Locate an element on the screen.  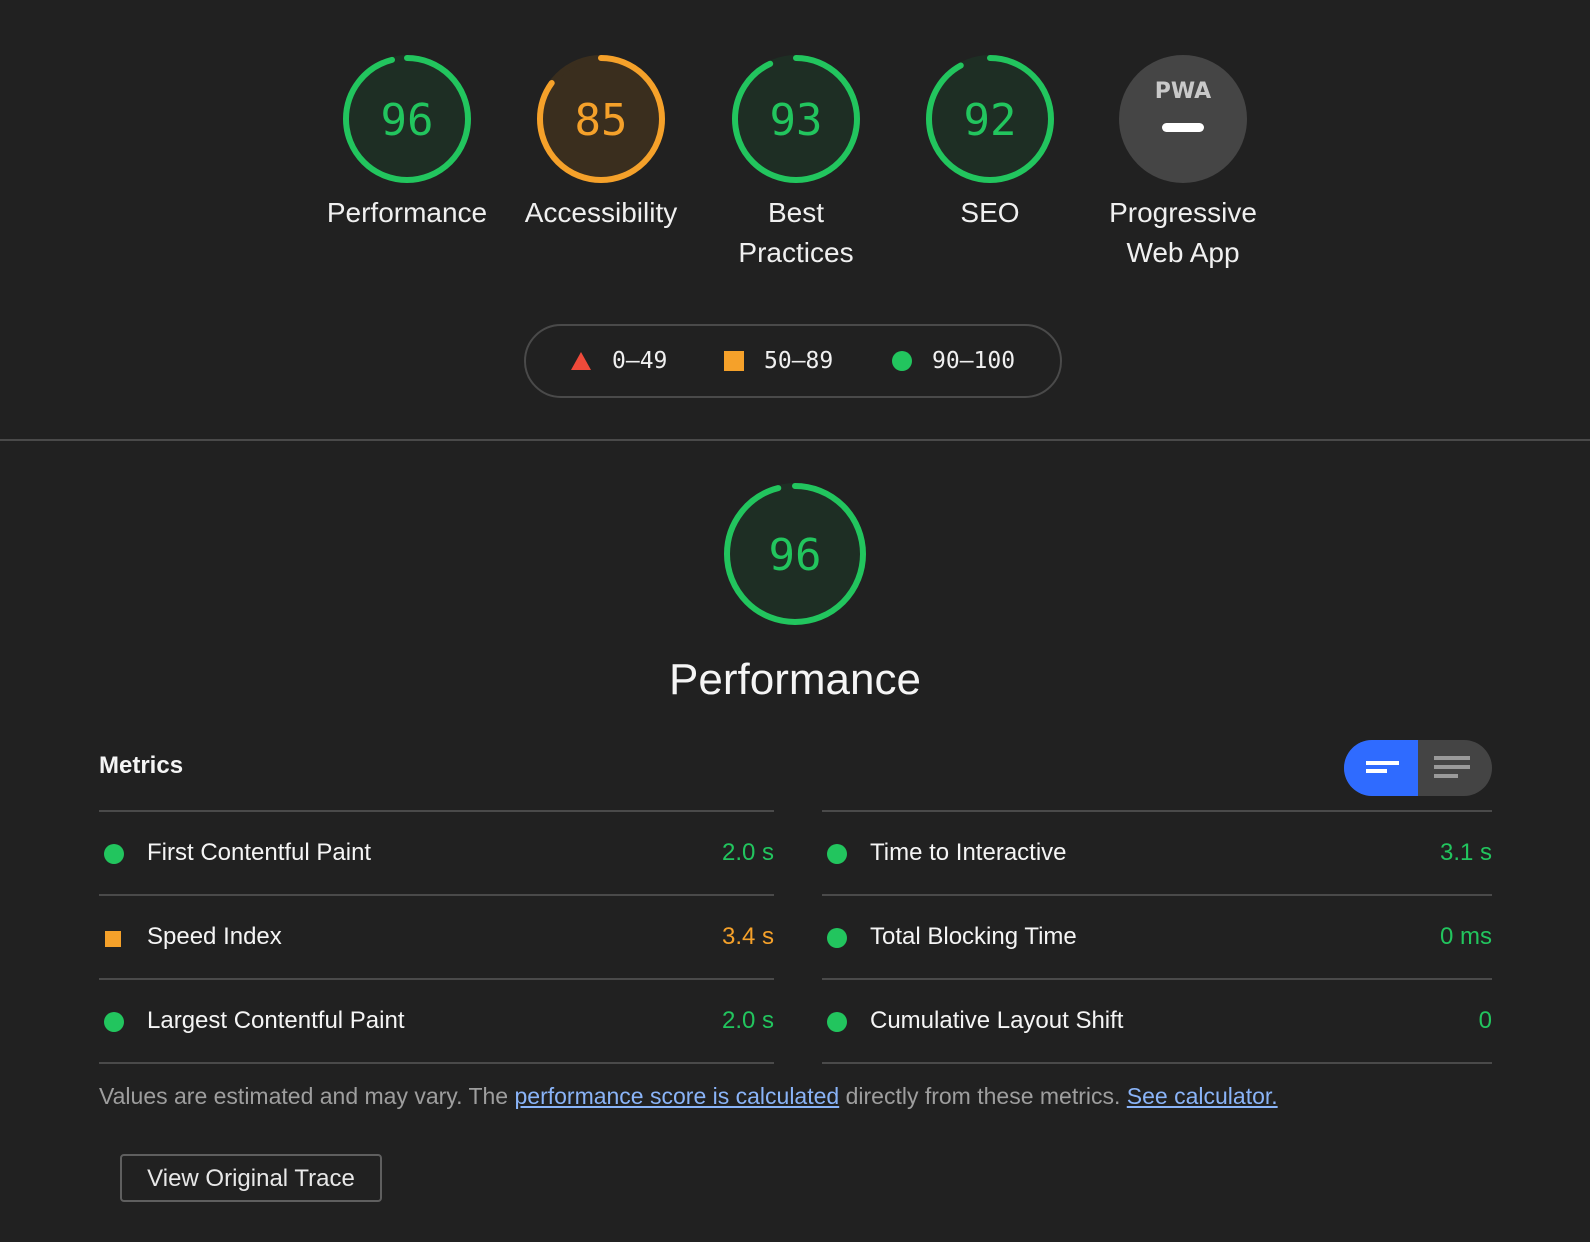
gauge-label: Best Practices is located at coordinates (796, 232).